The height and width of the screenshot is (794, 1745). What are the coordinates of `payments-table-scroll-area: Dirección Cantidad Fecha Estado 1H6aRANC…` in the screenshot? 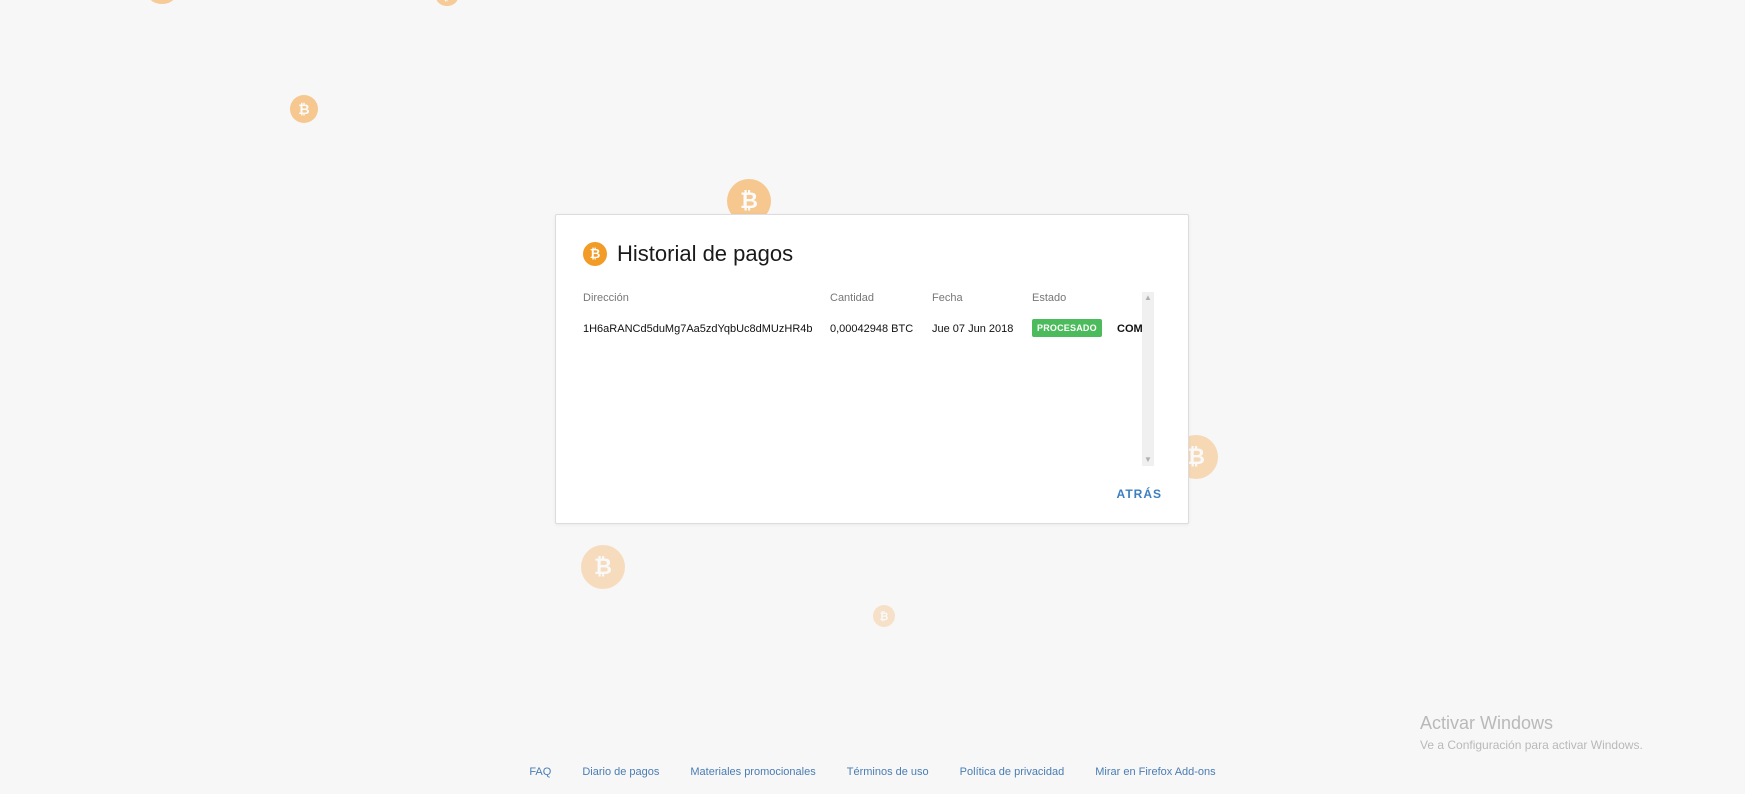 It's located at (863, 379).